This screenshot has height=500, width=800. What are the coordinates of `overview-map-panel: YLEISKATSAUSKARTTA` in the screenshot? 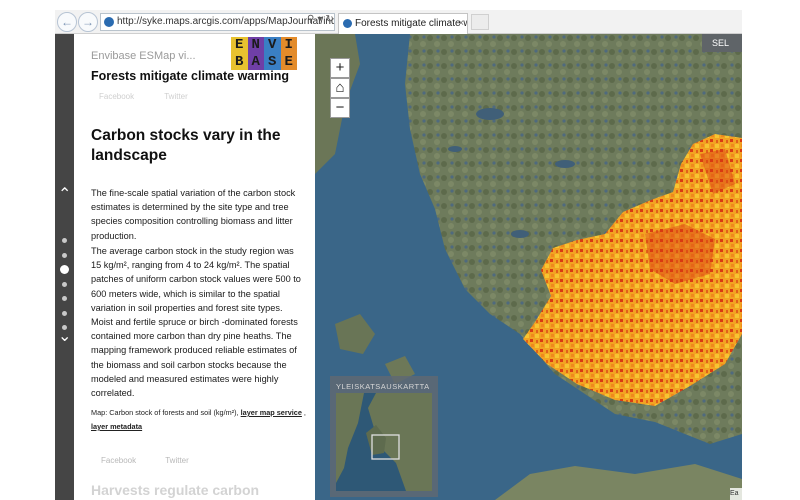 It's located at (384, 436).